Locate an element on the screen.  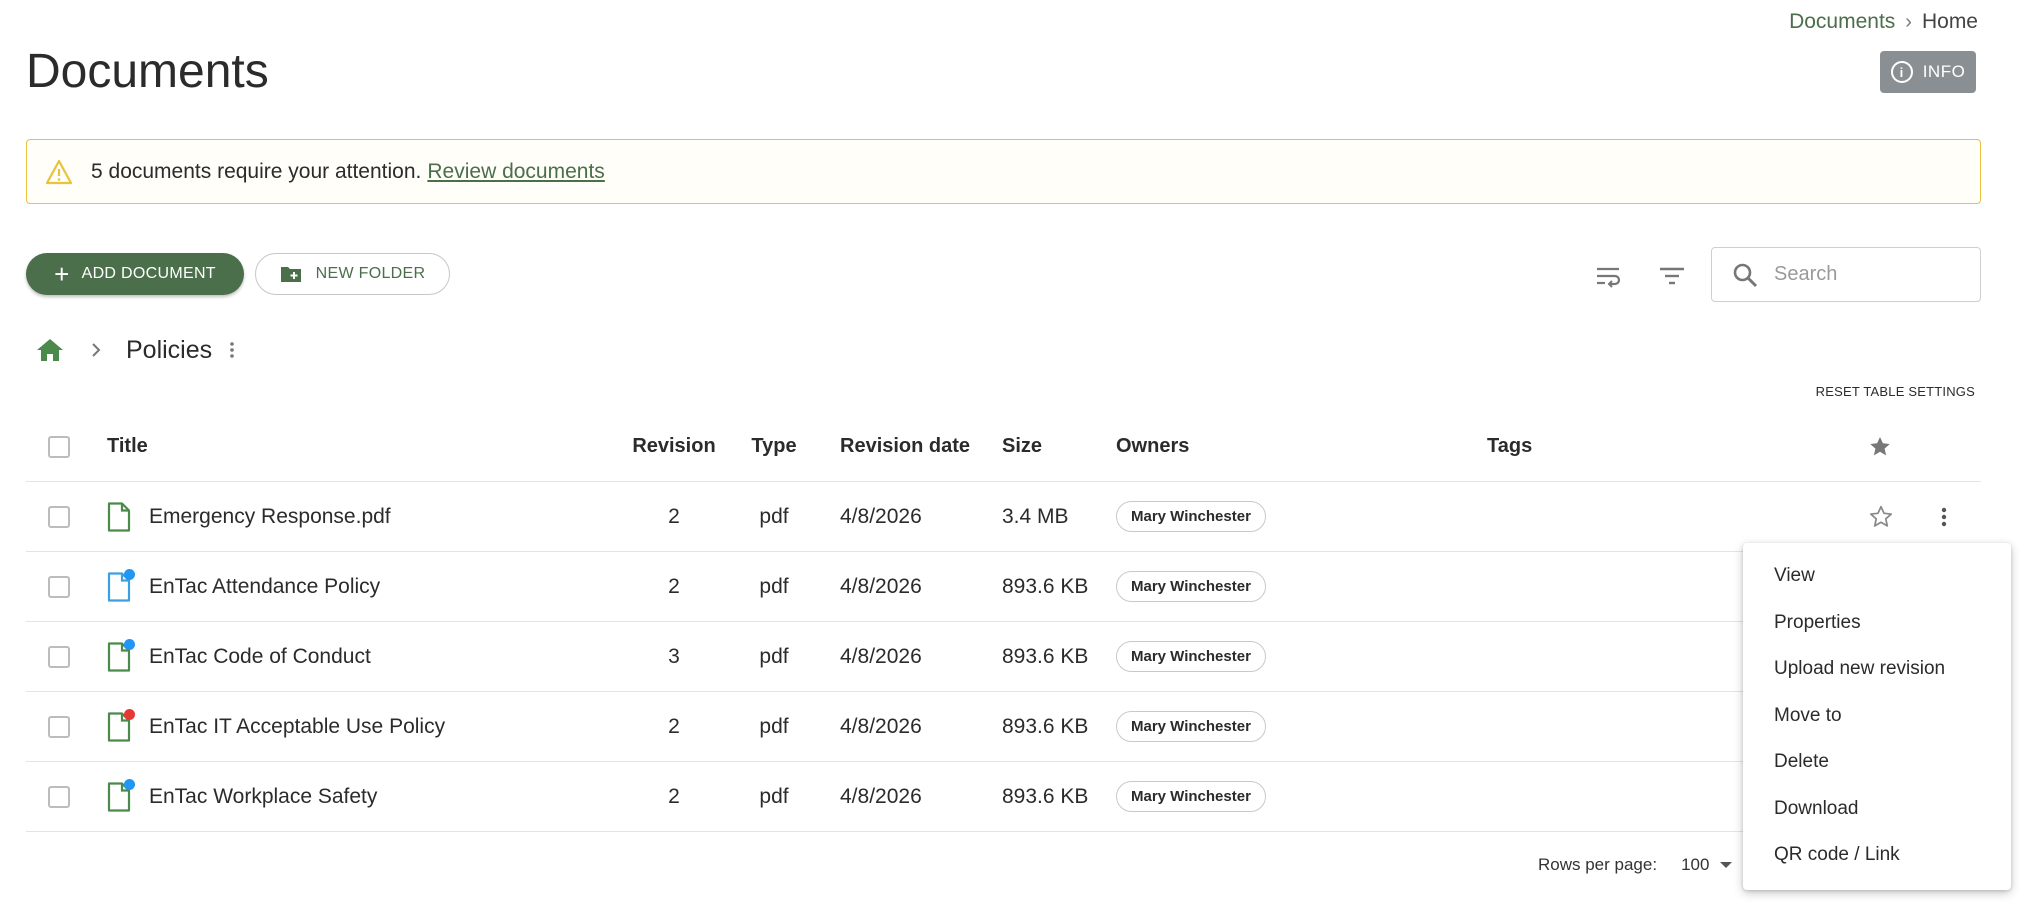
revision-cell: 3 is located at coordinates (674, 656).